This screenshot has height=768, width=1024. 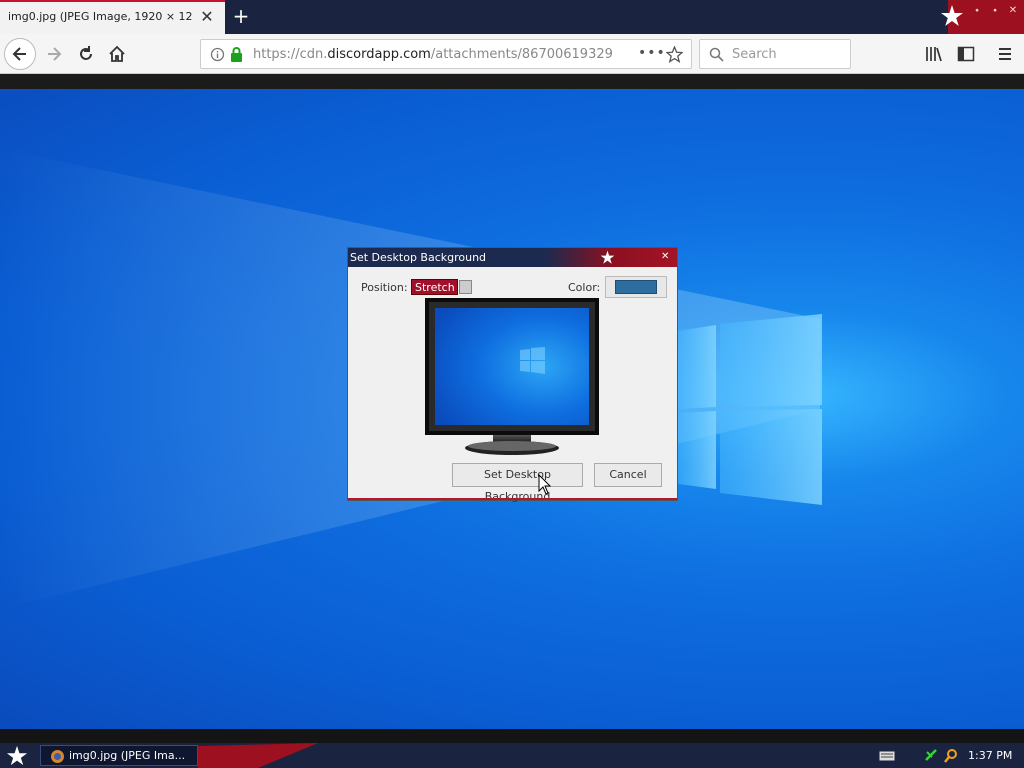 I want to click on search-tray-icon, so click(x=951, y=755).